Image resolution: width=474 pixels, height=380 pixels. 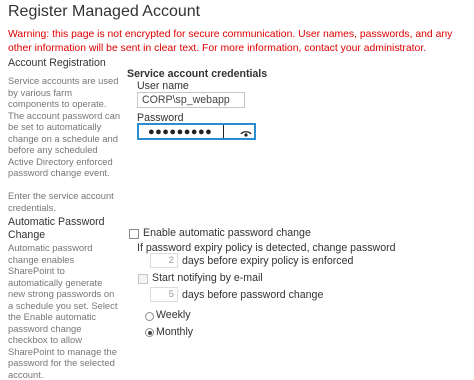 What do you see at coordinates (65, 294) in the screenshot?
I see `desc-line: new strong passwords on` at bounding box center [65, 294].